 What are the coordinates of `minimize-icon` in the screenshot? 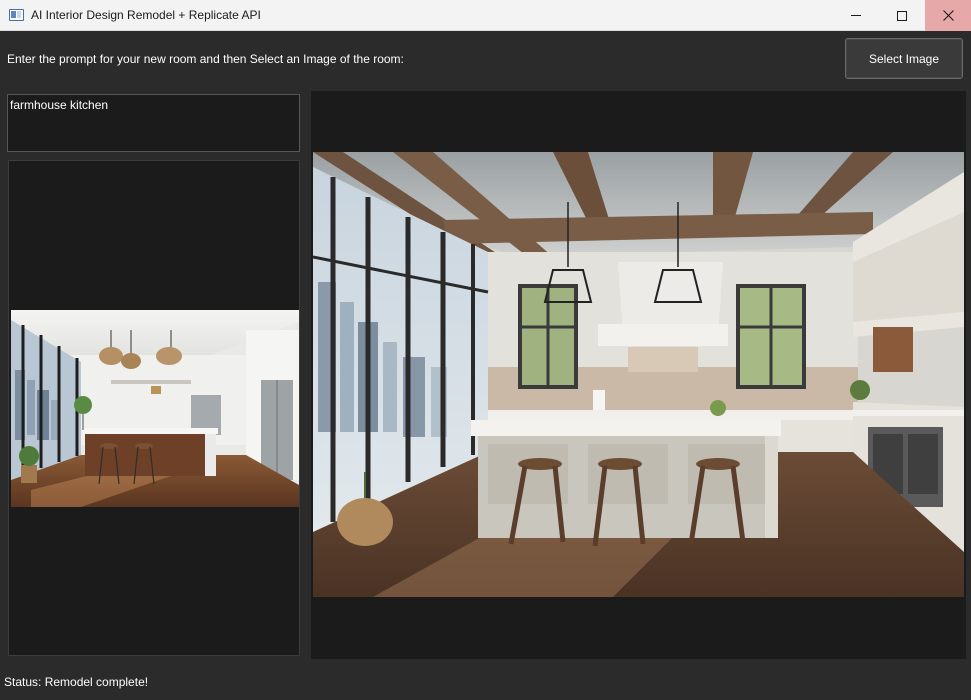 It's located at (856, 15).